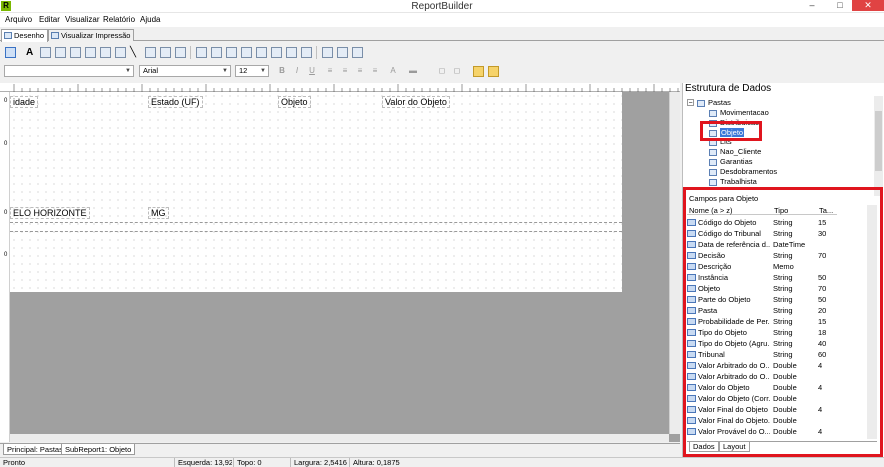  What do you see at coordinates (735, 151) in the screenshot?
I see `tree-item-nao-cliente: Nao_Cliente` at bounding box center [735, 151].